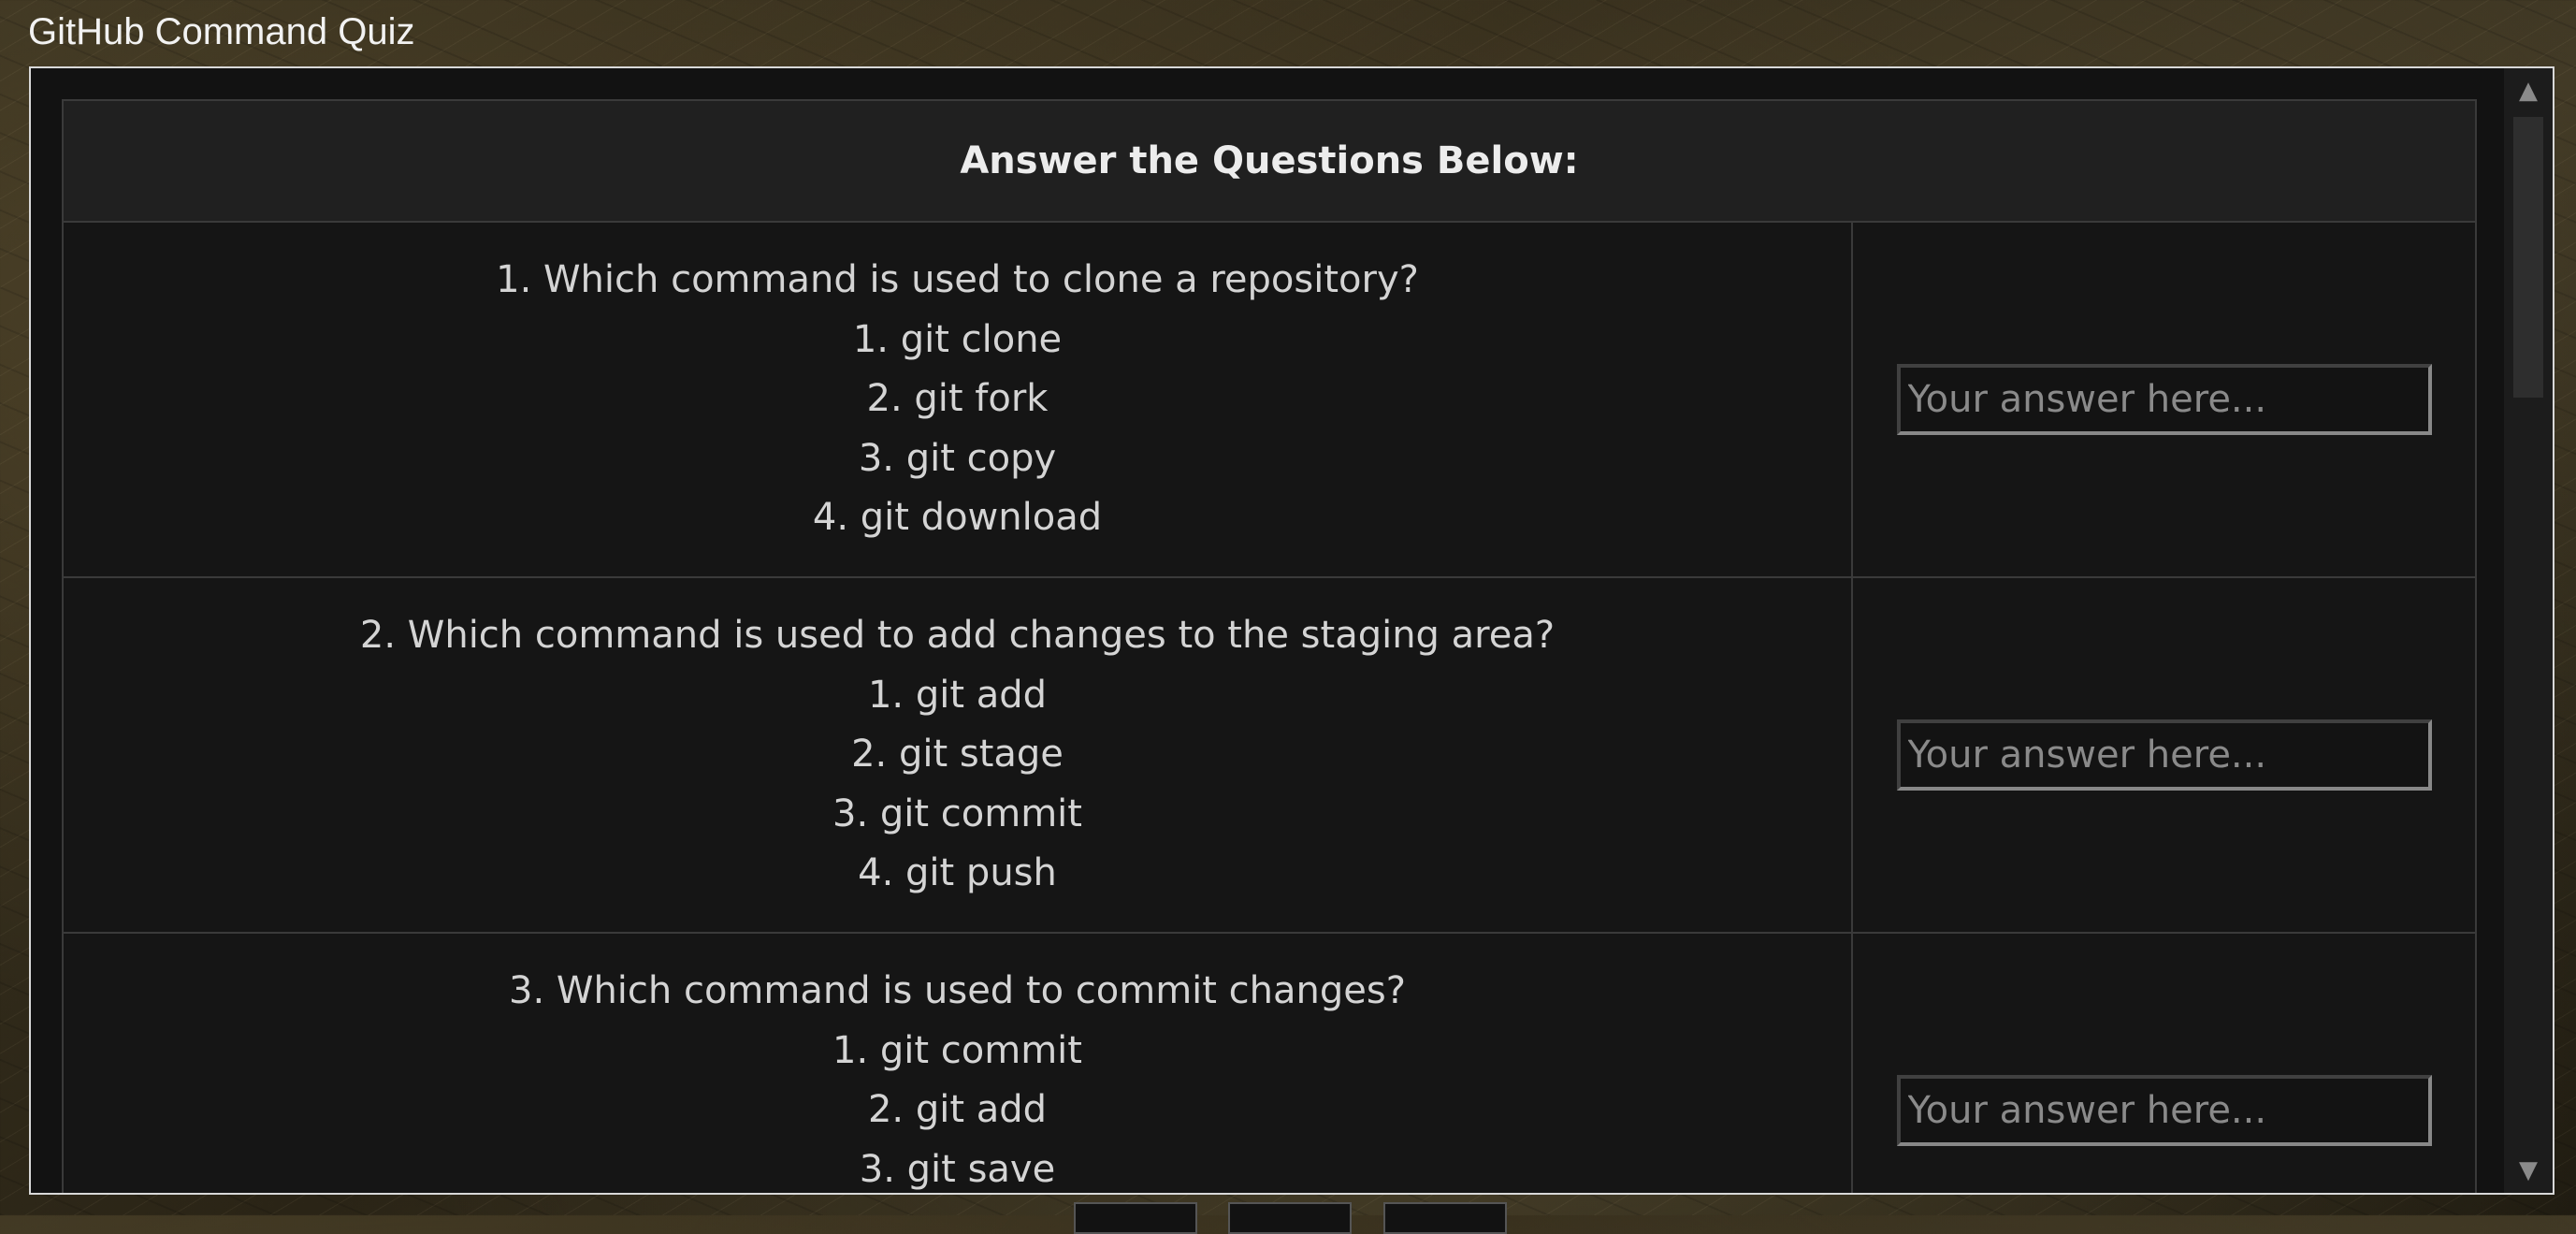  What do you see at coordinates (1270, 161) in the screenshot?
I see `quiz-header: Answer the Questions Below:` at bounding box center [1270, 161].